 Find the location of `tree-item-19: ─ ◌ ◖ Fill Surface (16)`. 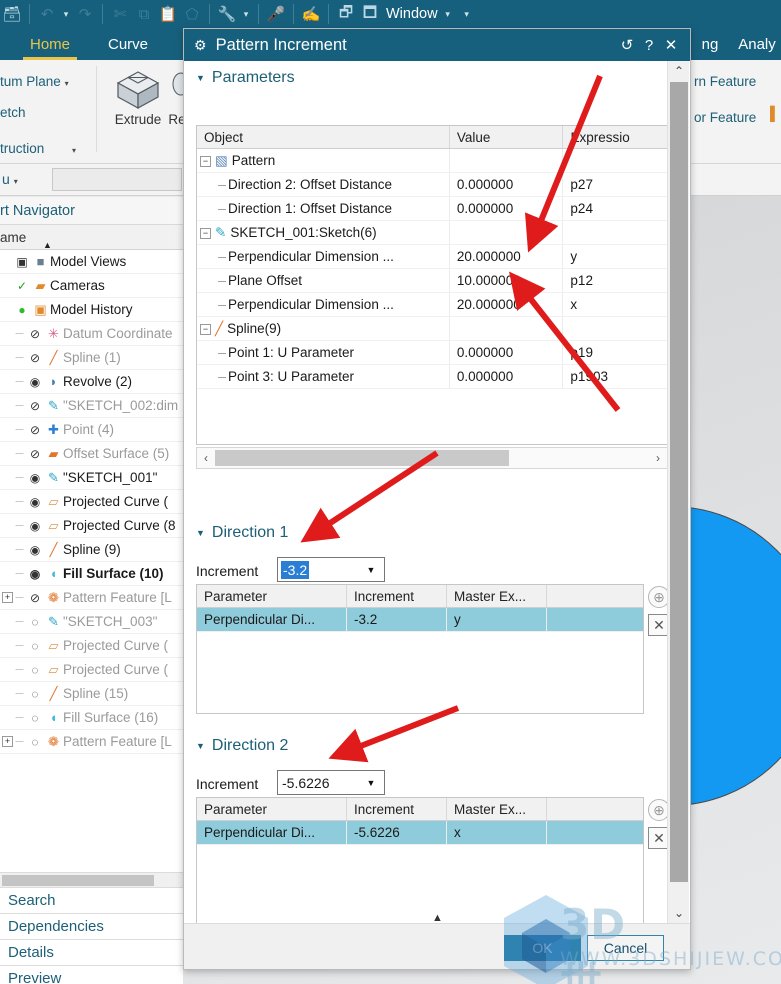

tree-item-19: ─ ◌ ◖ Fill Surface (16) is located at coordinates (91, 718).